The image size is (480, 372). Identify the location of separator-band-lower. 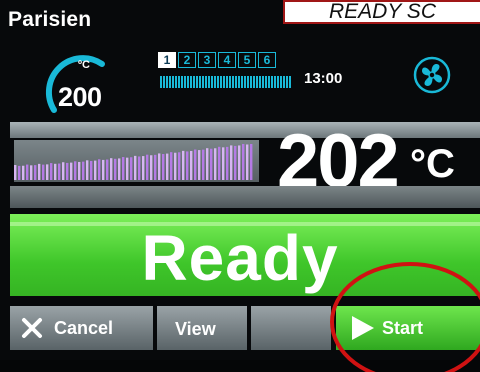
(245, 197).